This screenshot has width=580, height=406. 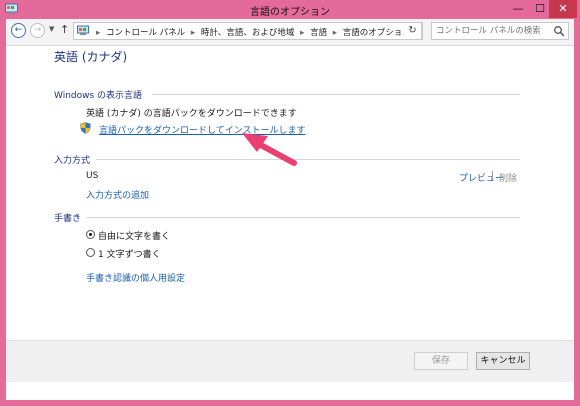 I want to click on remove-link: 削除, so click(x=508, y=177).